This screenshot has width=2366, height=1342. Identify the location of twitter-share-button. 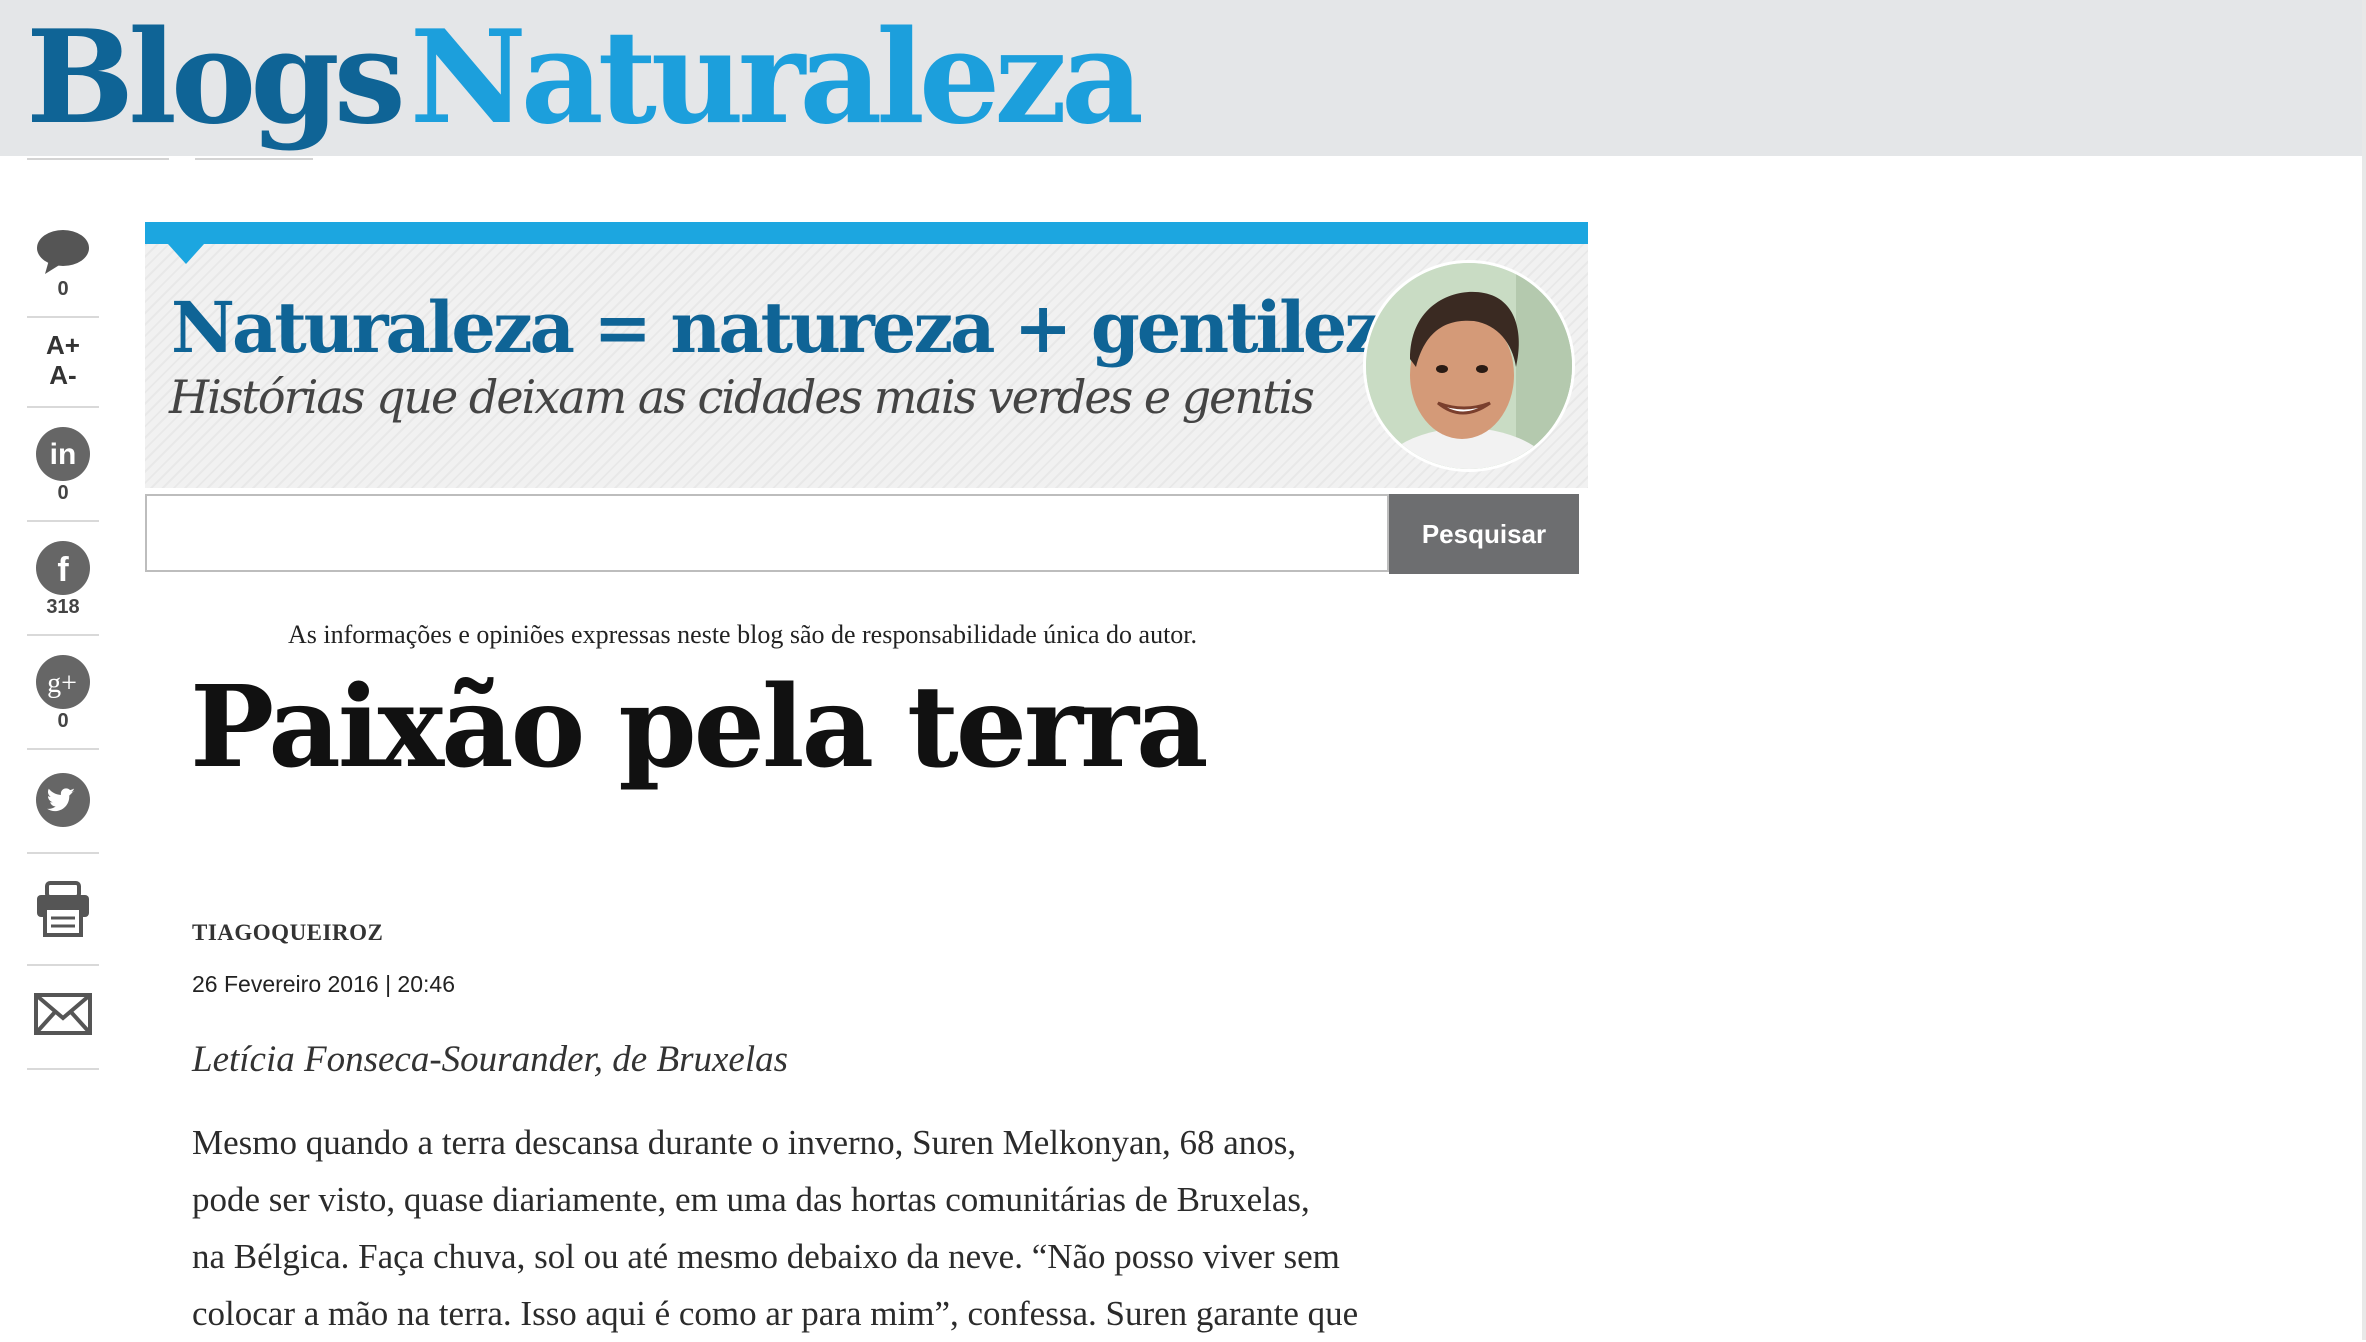
(63, 802).